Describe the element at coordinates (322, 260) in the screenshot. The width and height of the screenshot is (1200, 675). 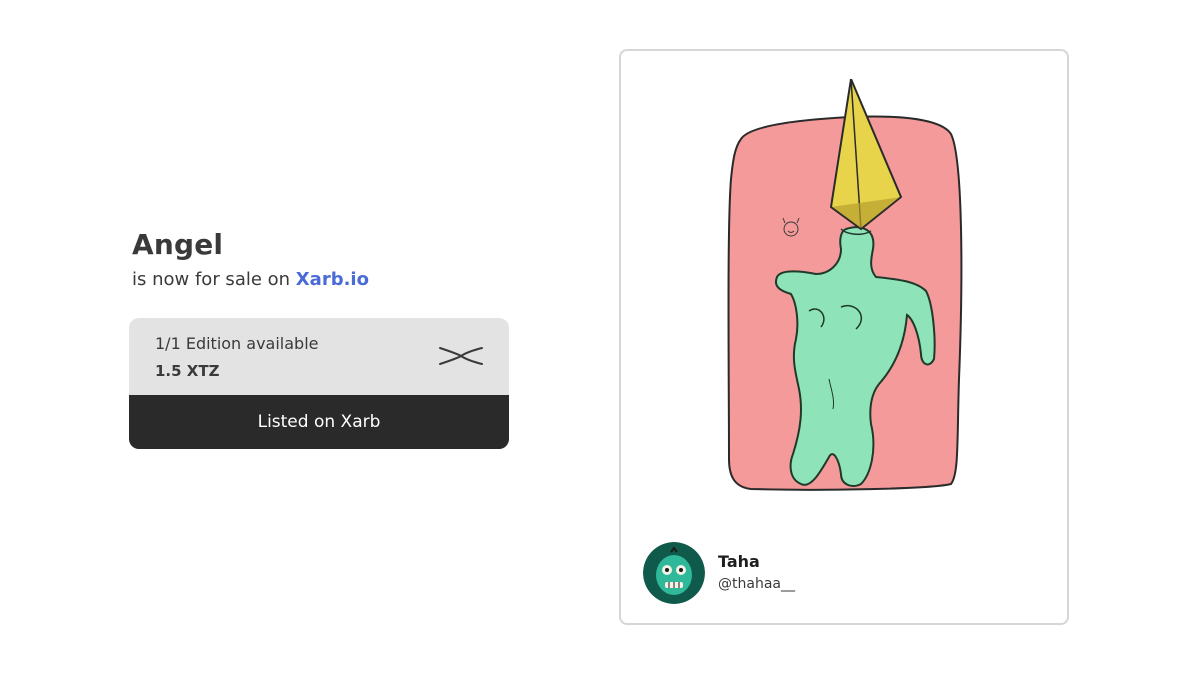
I see `listing-header: Angel is now for sale on Xarb.io` at that location.